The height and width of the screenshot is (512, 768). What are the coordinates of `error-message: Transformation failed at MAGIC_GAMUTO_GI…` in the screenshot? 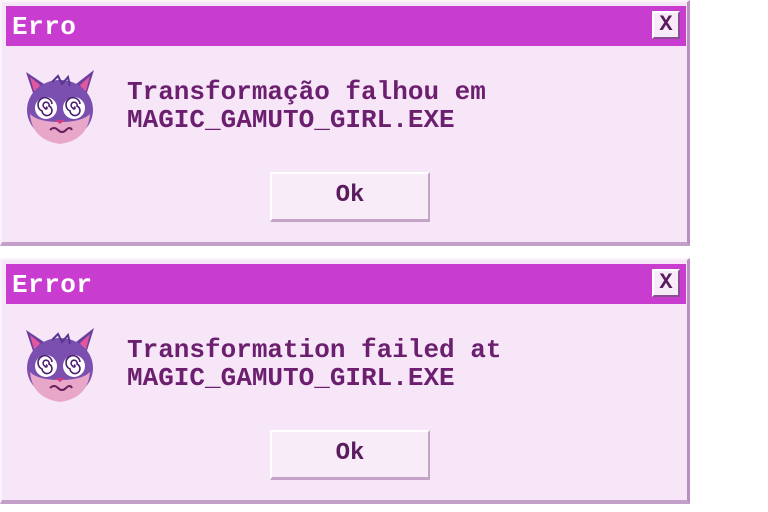 It's located at (314, 364).